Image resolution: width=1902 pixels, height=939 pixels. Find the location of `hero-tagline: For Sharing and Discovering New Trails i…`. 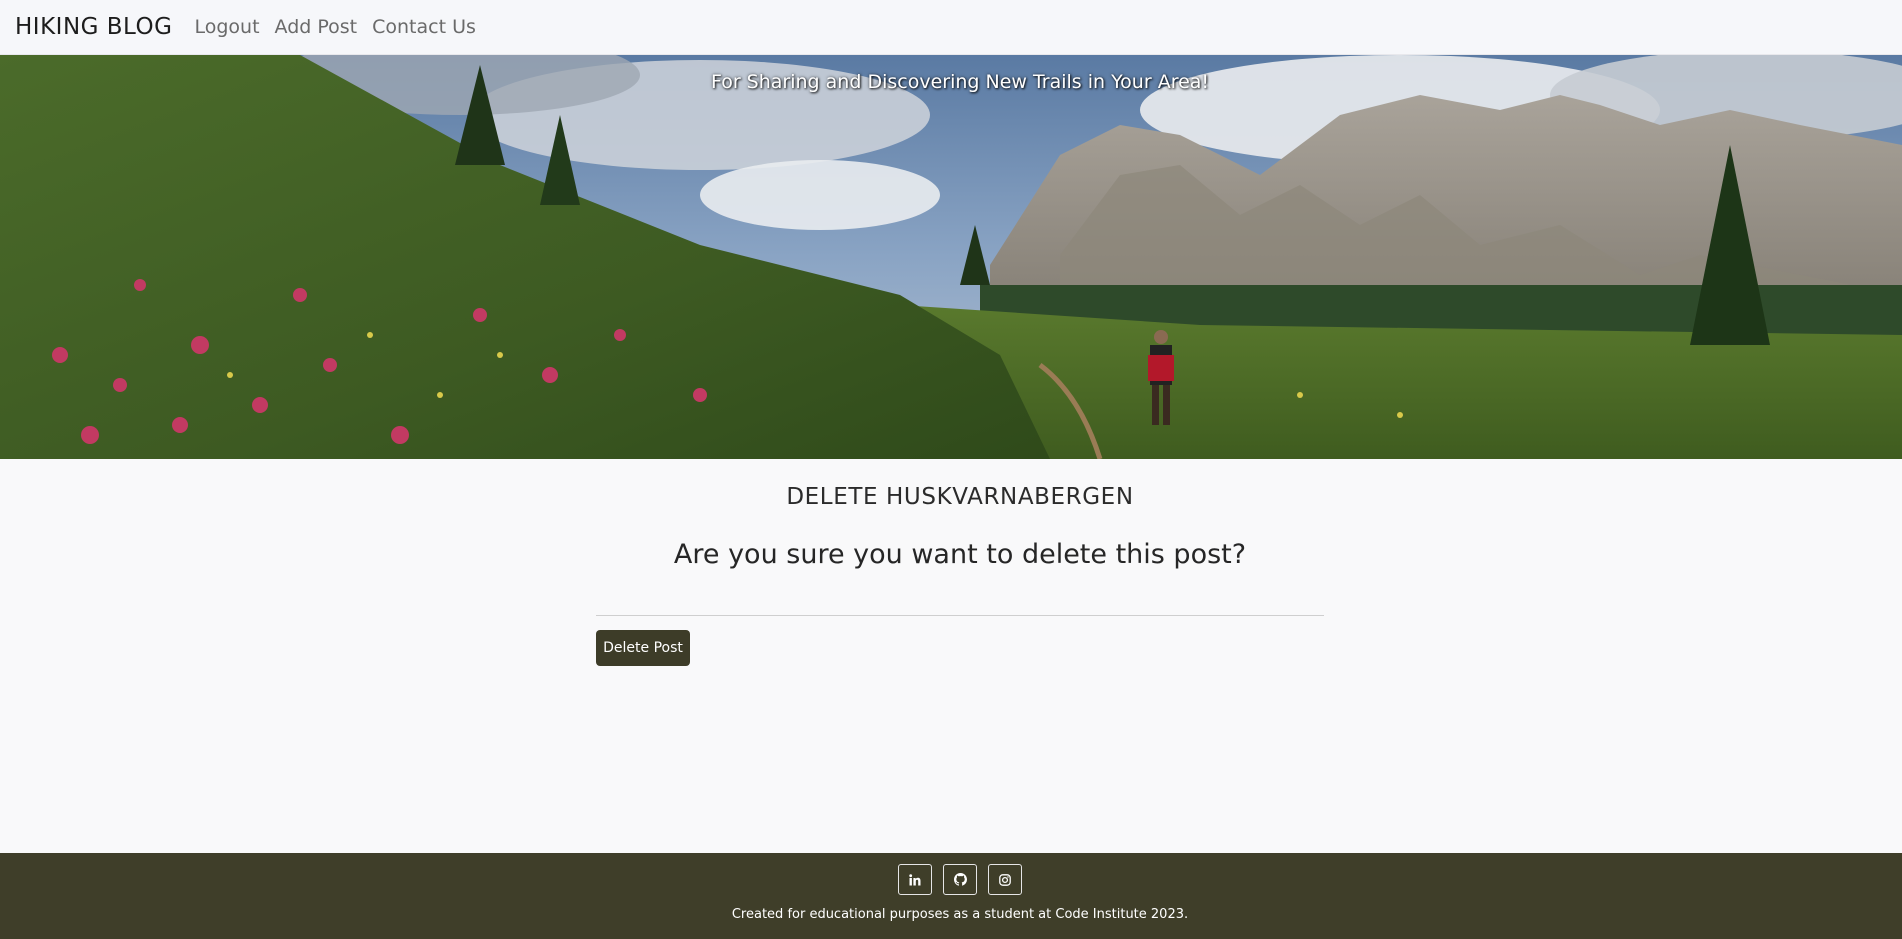

hero-tagline: For Sharing and Discovering New Trails i… is located at coordinates (960, 82).